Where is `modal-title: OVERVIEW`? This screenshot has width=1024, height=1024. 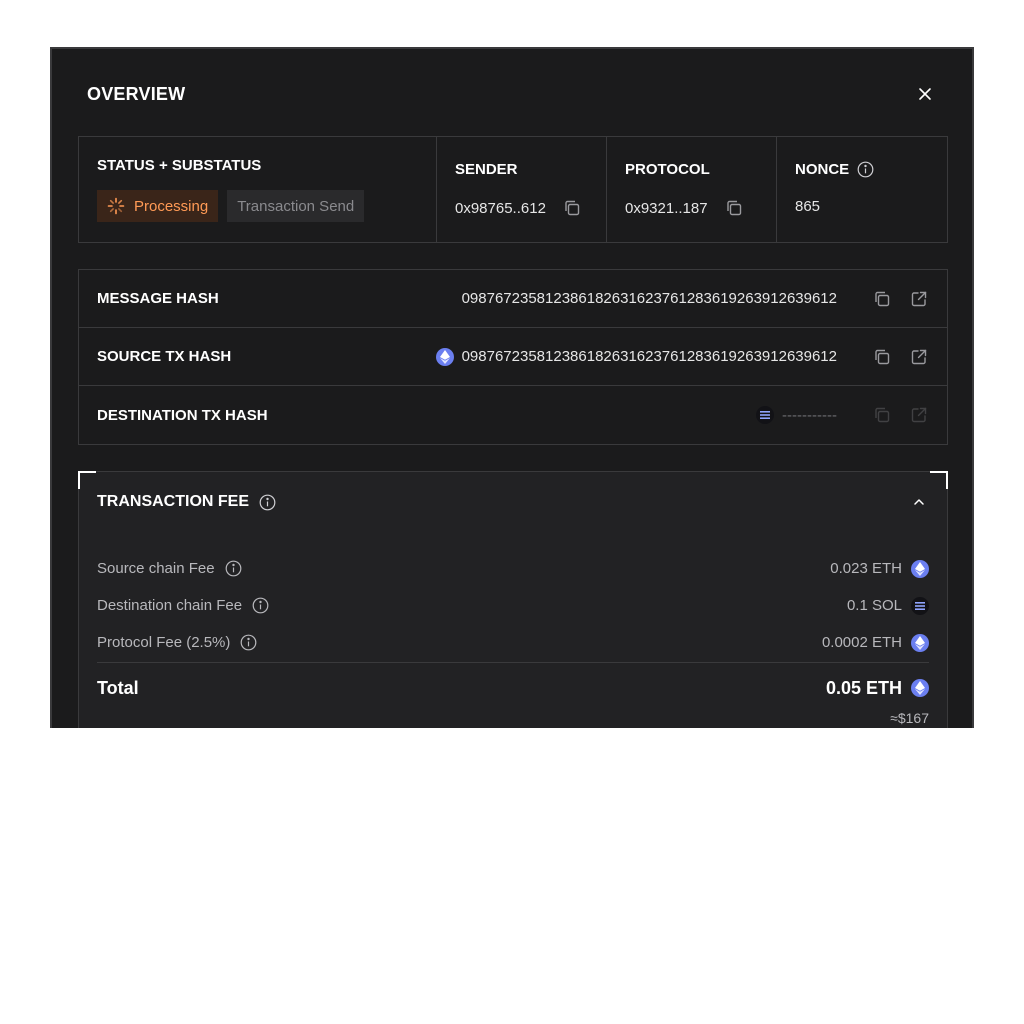 modal-title: OVERVIEW is located at coordinates (136, 93).